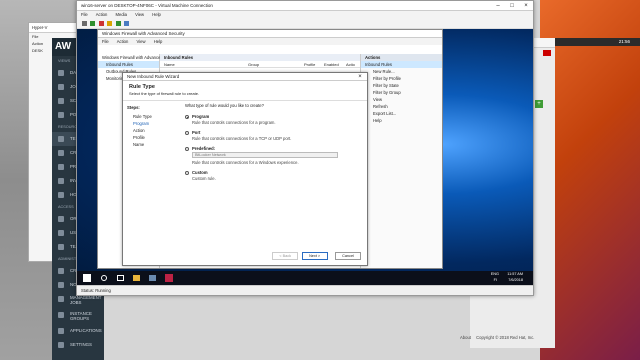 The image size is (640, 360). What do you see at coordinates (156, 14) in the screenshot?
I see `menu-help: Help` at bounding box center [156, 14].